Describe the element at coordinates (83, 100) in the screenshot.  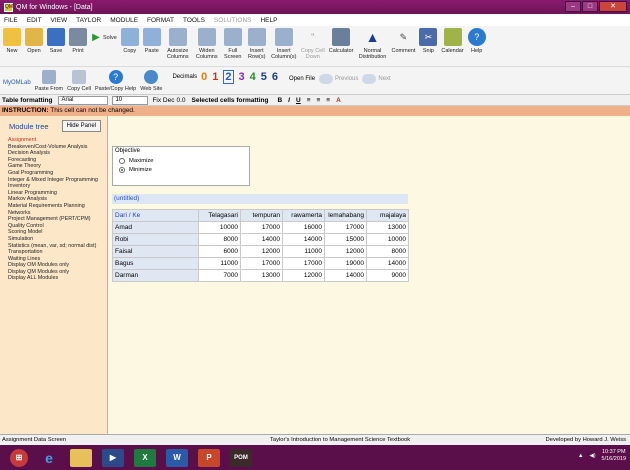
I see `font-select: Arial` at that location.